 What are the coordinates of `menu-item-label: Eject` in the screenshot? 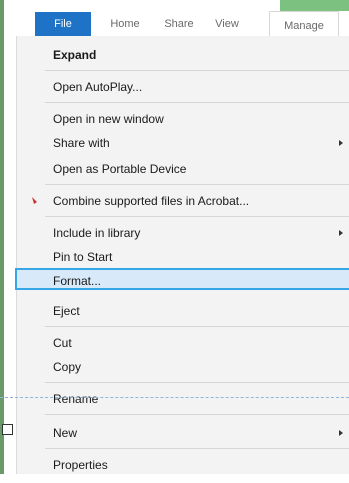 It's located at (66, 311).